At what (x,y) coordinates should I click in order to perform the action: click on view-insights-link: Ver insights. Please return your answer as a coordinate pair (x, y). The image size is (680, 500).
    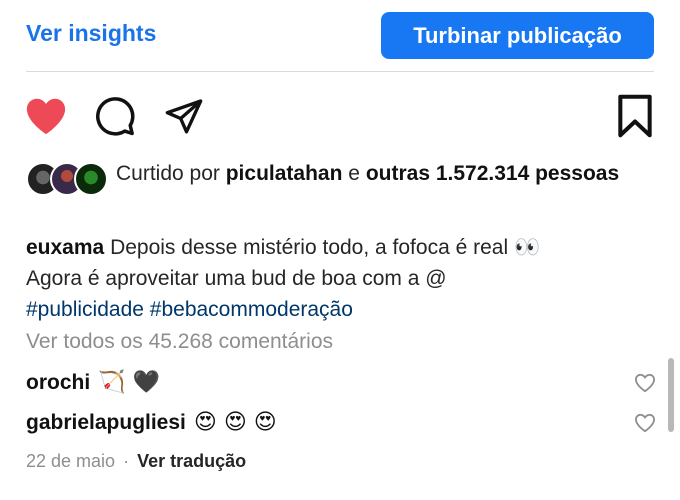
    Looking at the image, I should click on (91, 33).